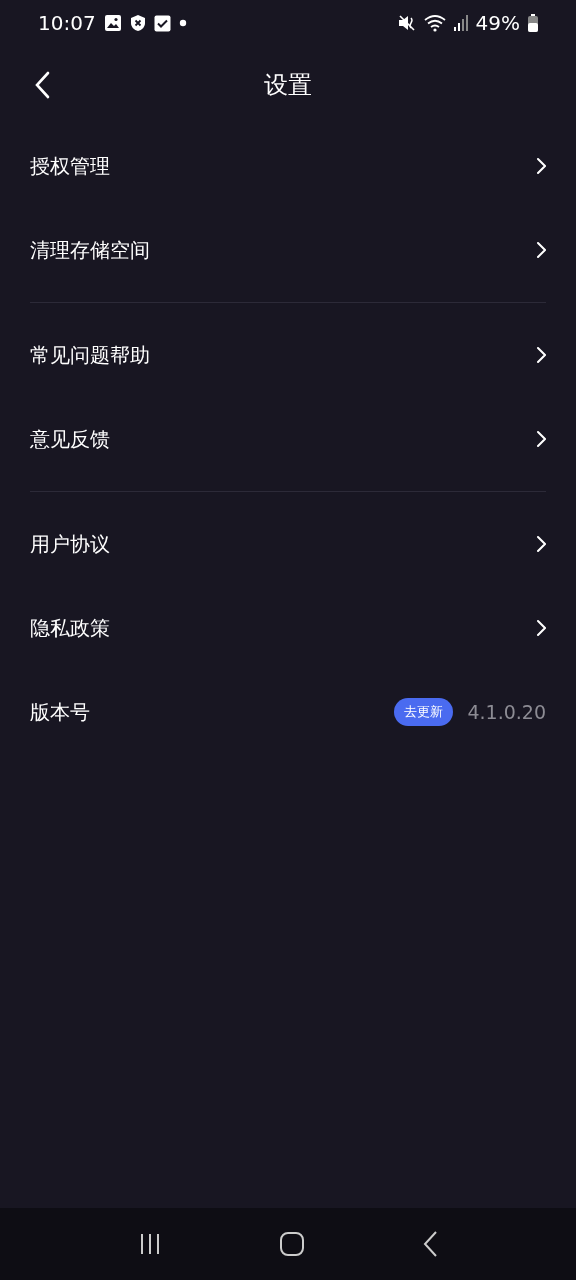 The height and width of the screenshot is (1280, 576). Describe the element at coordinates (112, 23) in the screenshot. I see `image-icon` at that location.